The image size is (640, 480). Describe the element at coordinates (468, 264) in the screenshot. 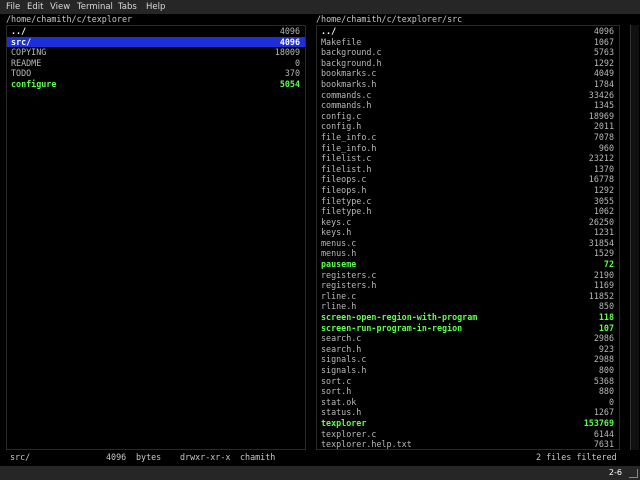

I see `file-row: pauseme 72` at that location.